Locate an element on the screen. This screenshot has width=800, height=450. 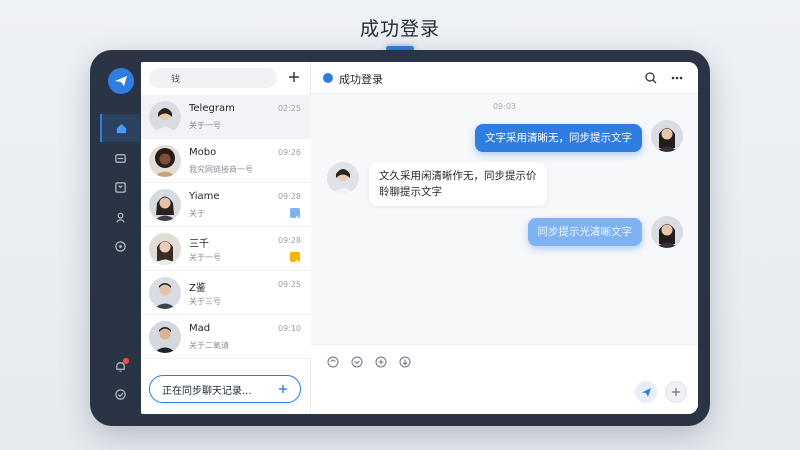
more-actions-button is located at coordinates (676, 392).